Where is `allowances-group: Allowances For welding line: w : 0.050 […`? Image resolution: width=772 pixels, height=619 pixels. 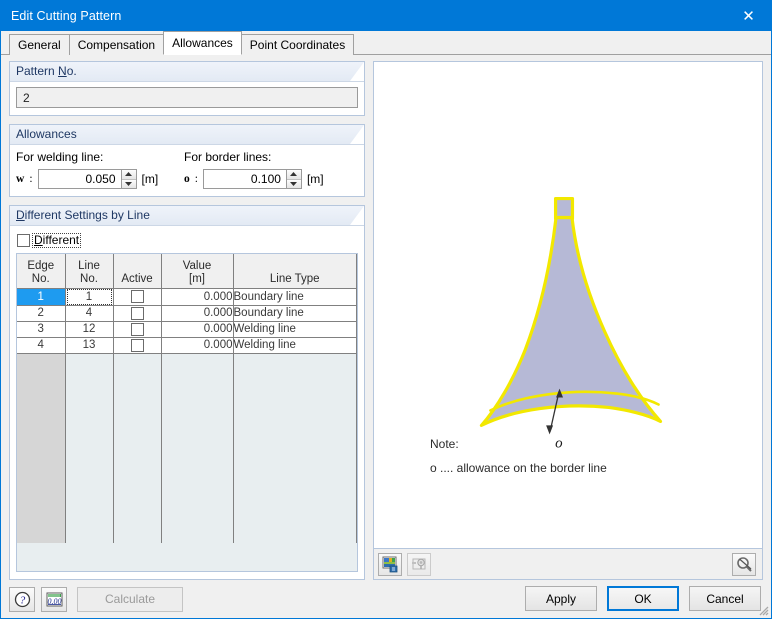
allowances-group: Allowances For welding line: w : 0.050 [… is located at coordinates (187, 160).